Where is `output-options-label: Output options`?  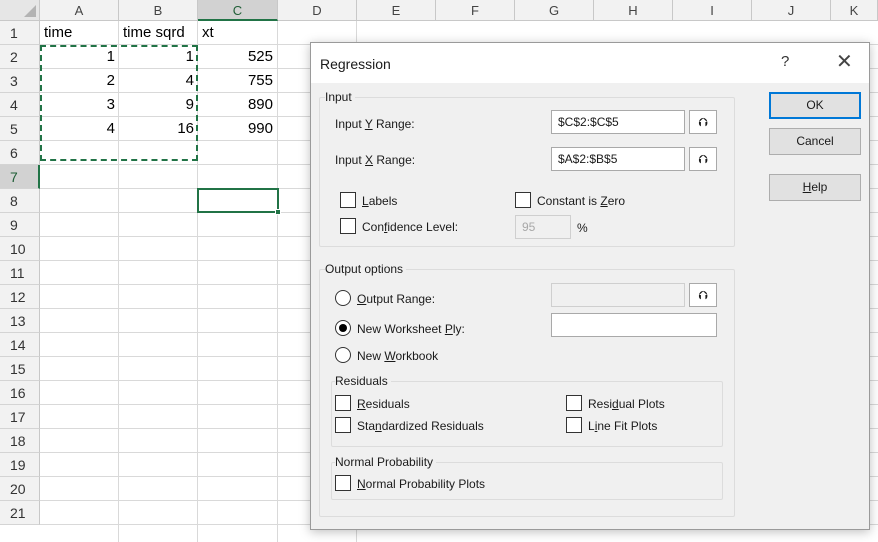
output-options-label: Output options is located at coordinates (366, 269).